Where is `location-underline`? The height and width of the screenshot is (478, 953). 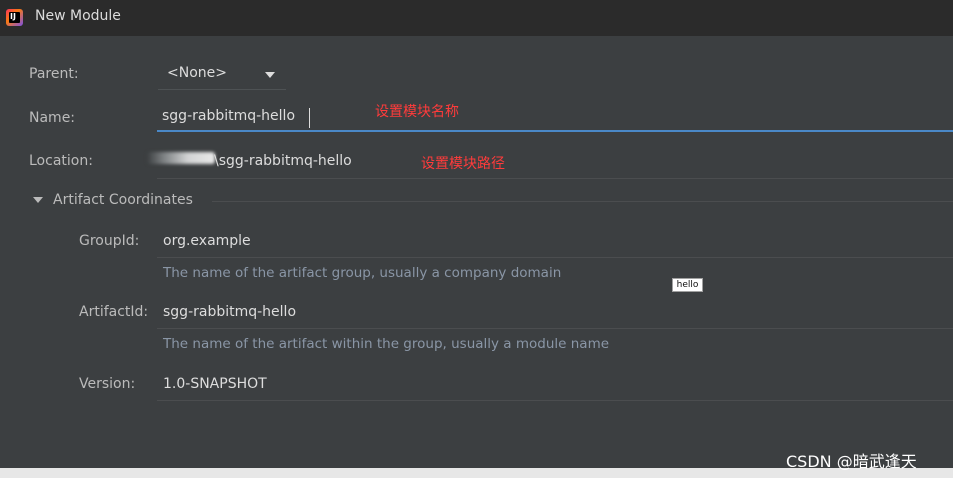
location-underline is located at coordinates (555, 178).